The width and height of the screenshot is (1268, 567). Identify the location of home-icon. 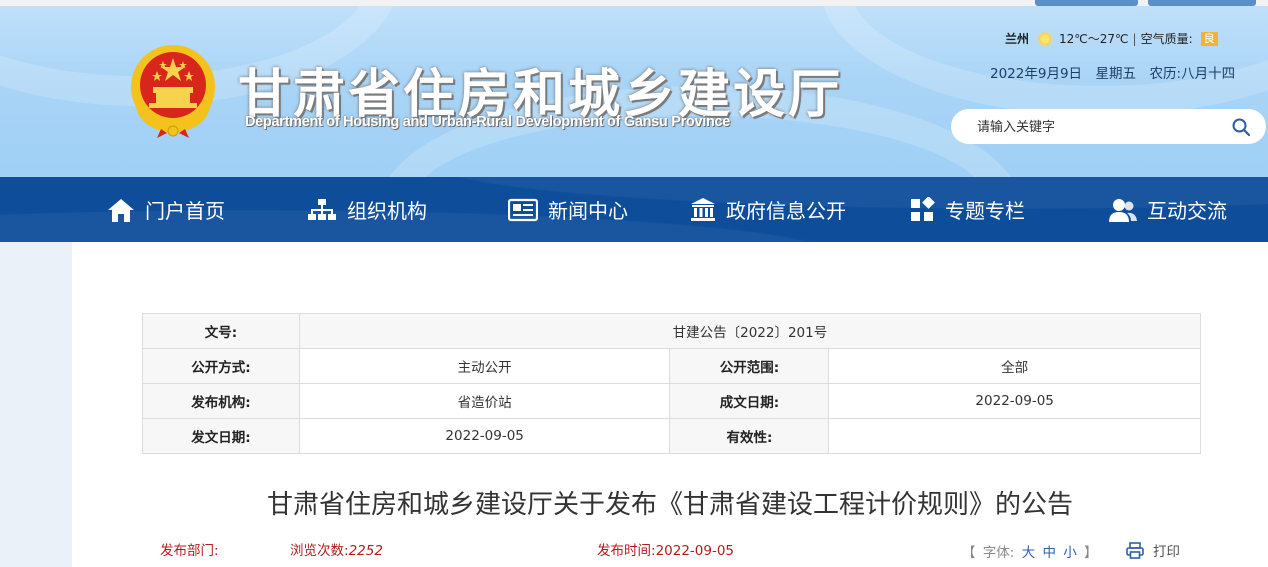
(121, 210).